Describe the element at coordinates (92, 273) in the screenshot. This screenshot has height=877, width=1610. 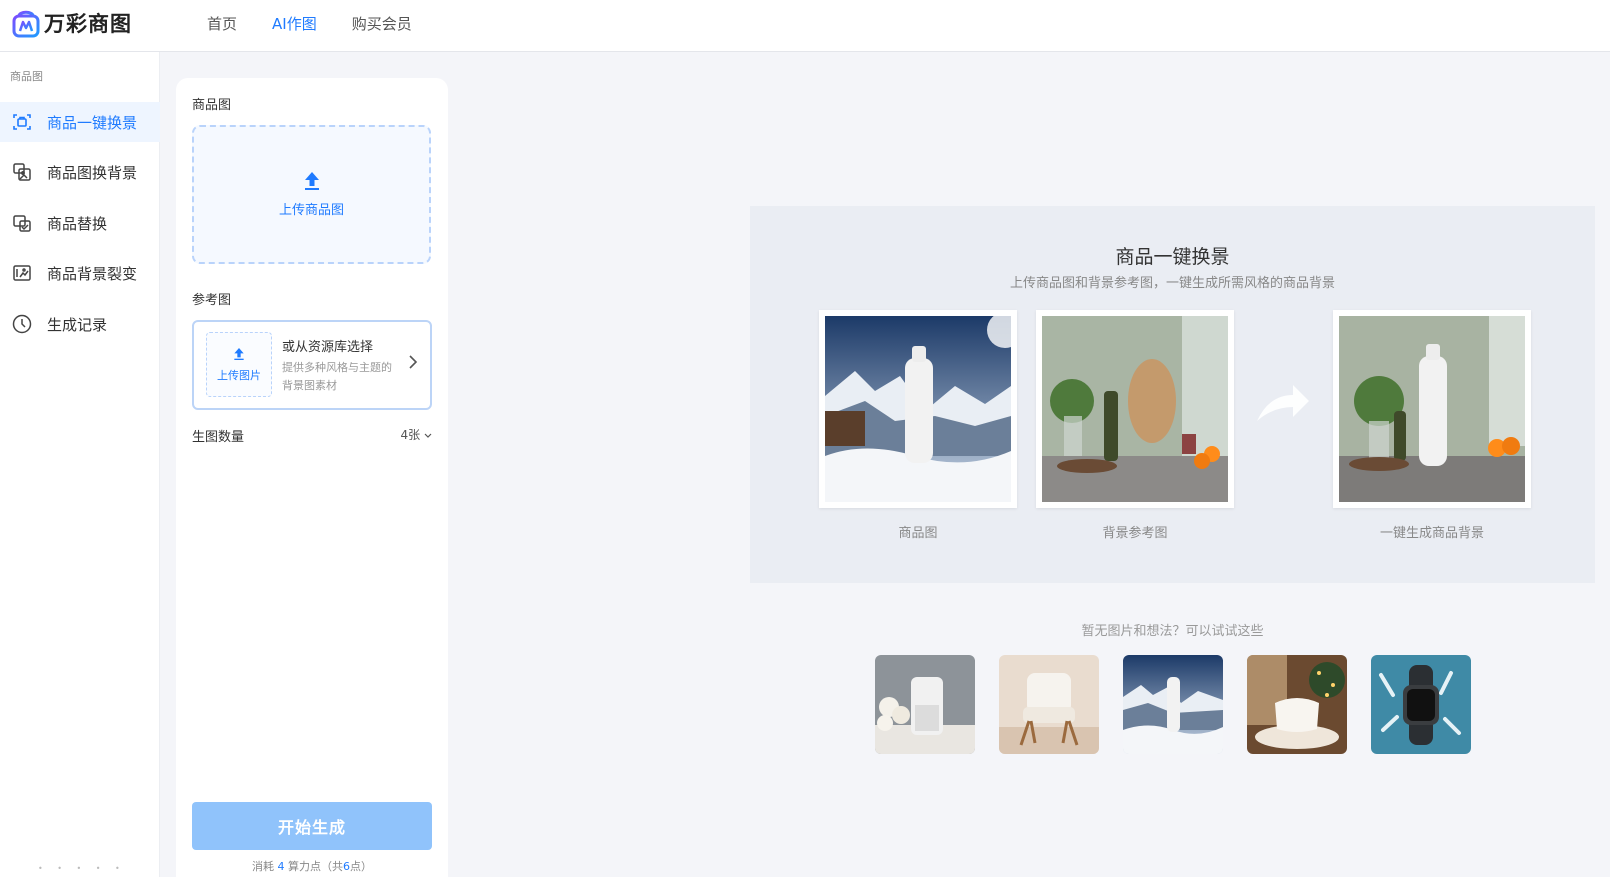
I see `sidebar-item-label: 商品背景裂变` at that location.